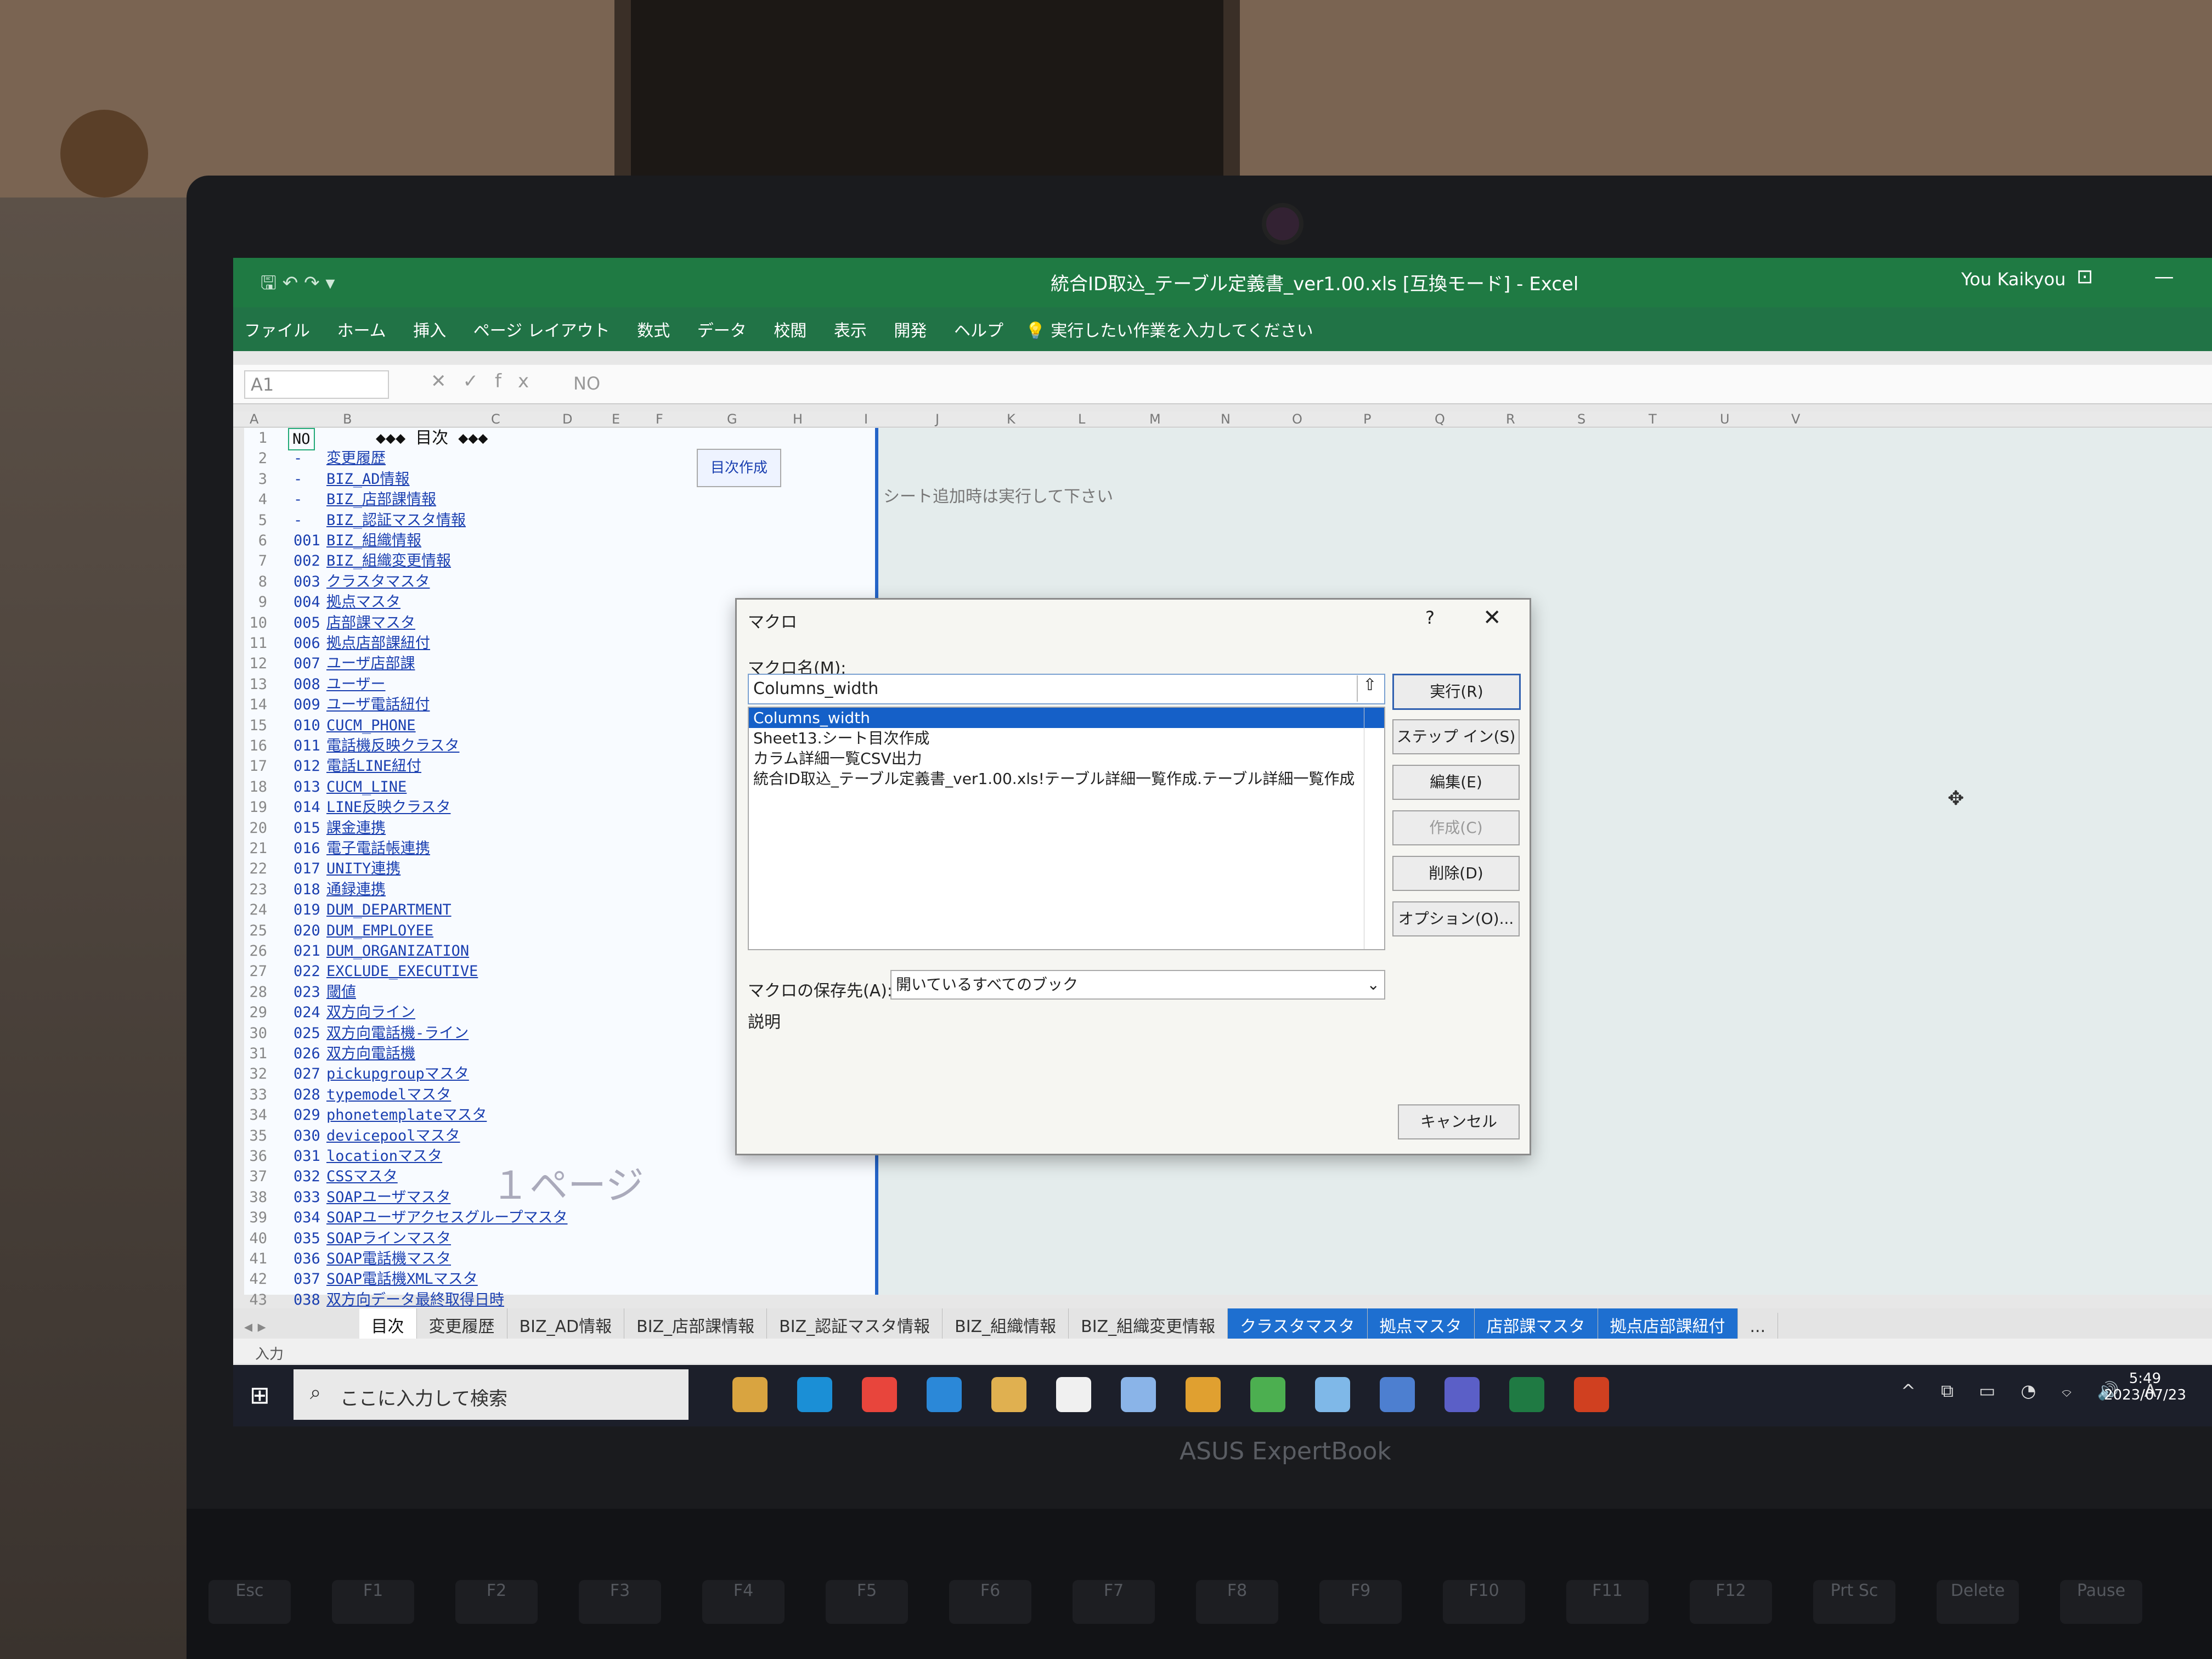 This screenshot has width=2212, height=1659. Describe the element at coordinates (374, 541) in the screenshot. I see `sheet-link: BIZ_組織情報` at that location.